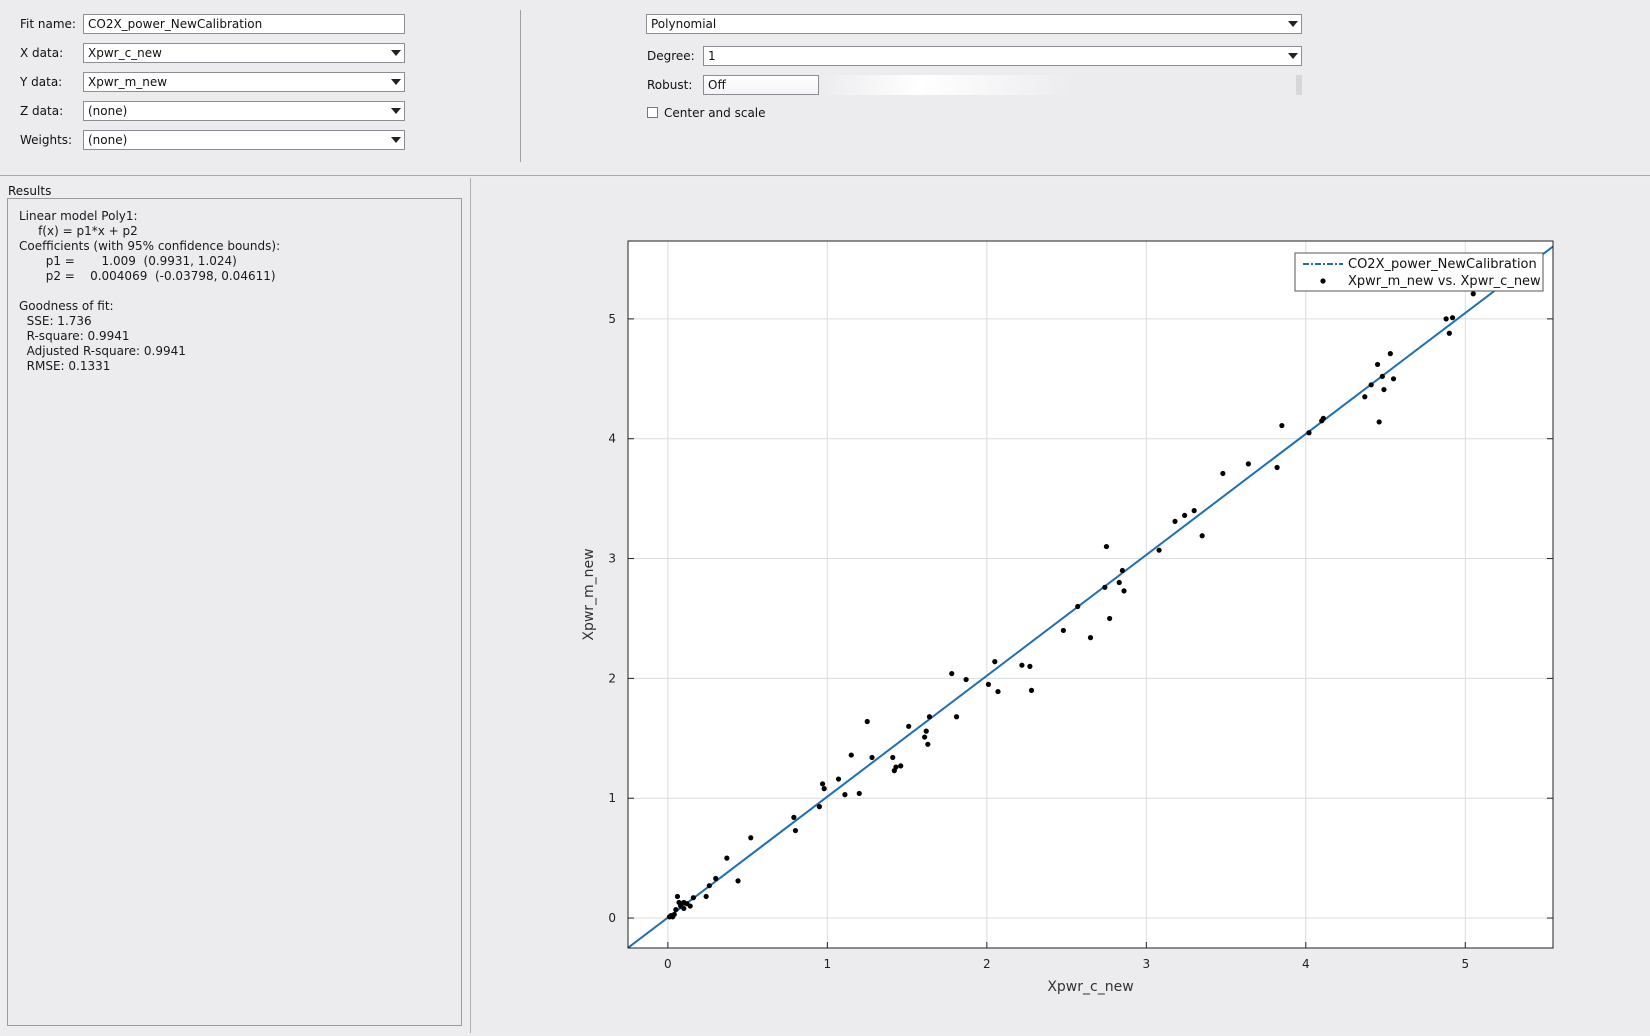  What do you see at coordinates (946, 85) in the screenshot?
I see `robust-dropdown-track` at bounding box center [946, 85].